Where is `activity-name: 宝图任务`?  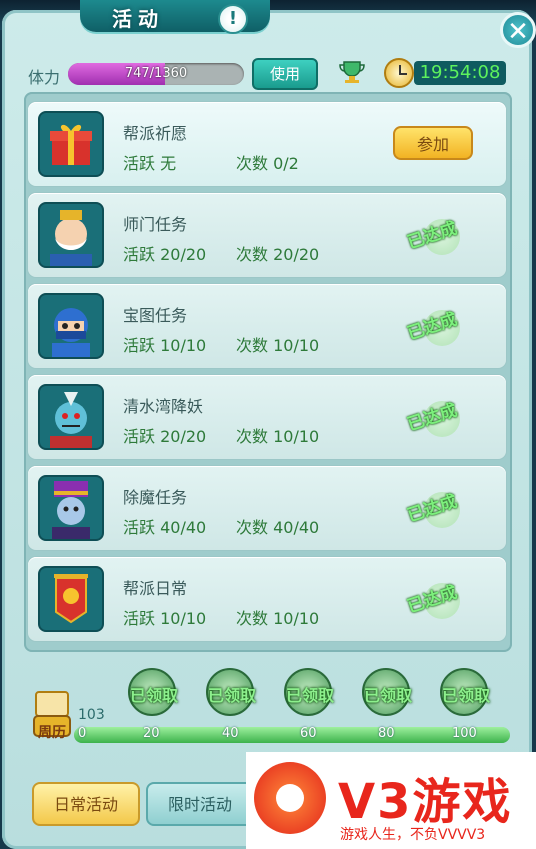
activity-name: 宝图任务 is located at coordinates (155, 315).